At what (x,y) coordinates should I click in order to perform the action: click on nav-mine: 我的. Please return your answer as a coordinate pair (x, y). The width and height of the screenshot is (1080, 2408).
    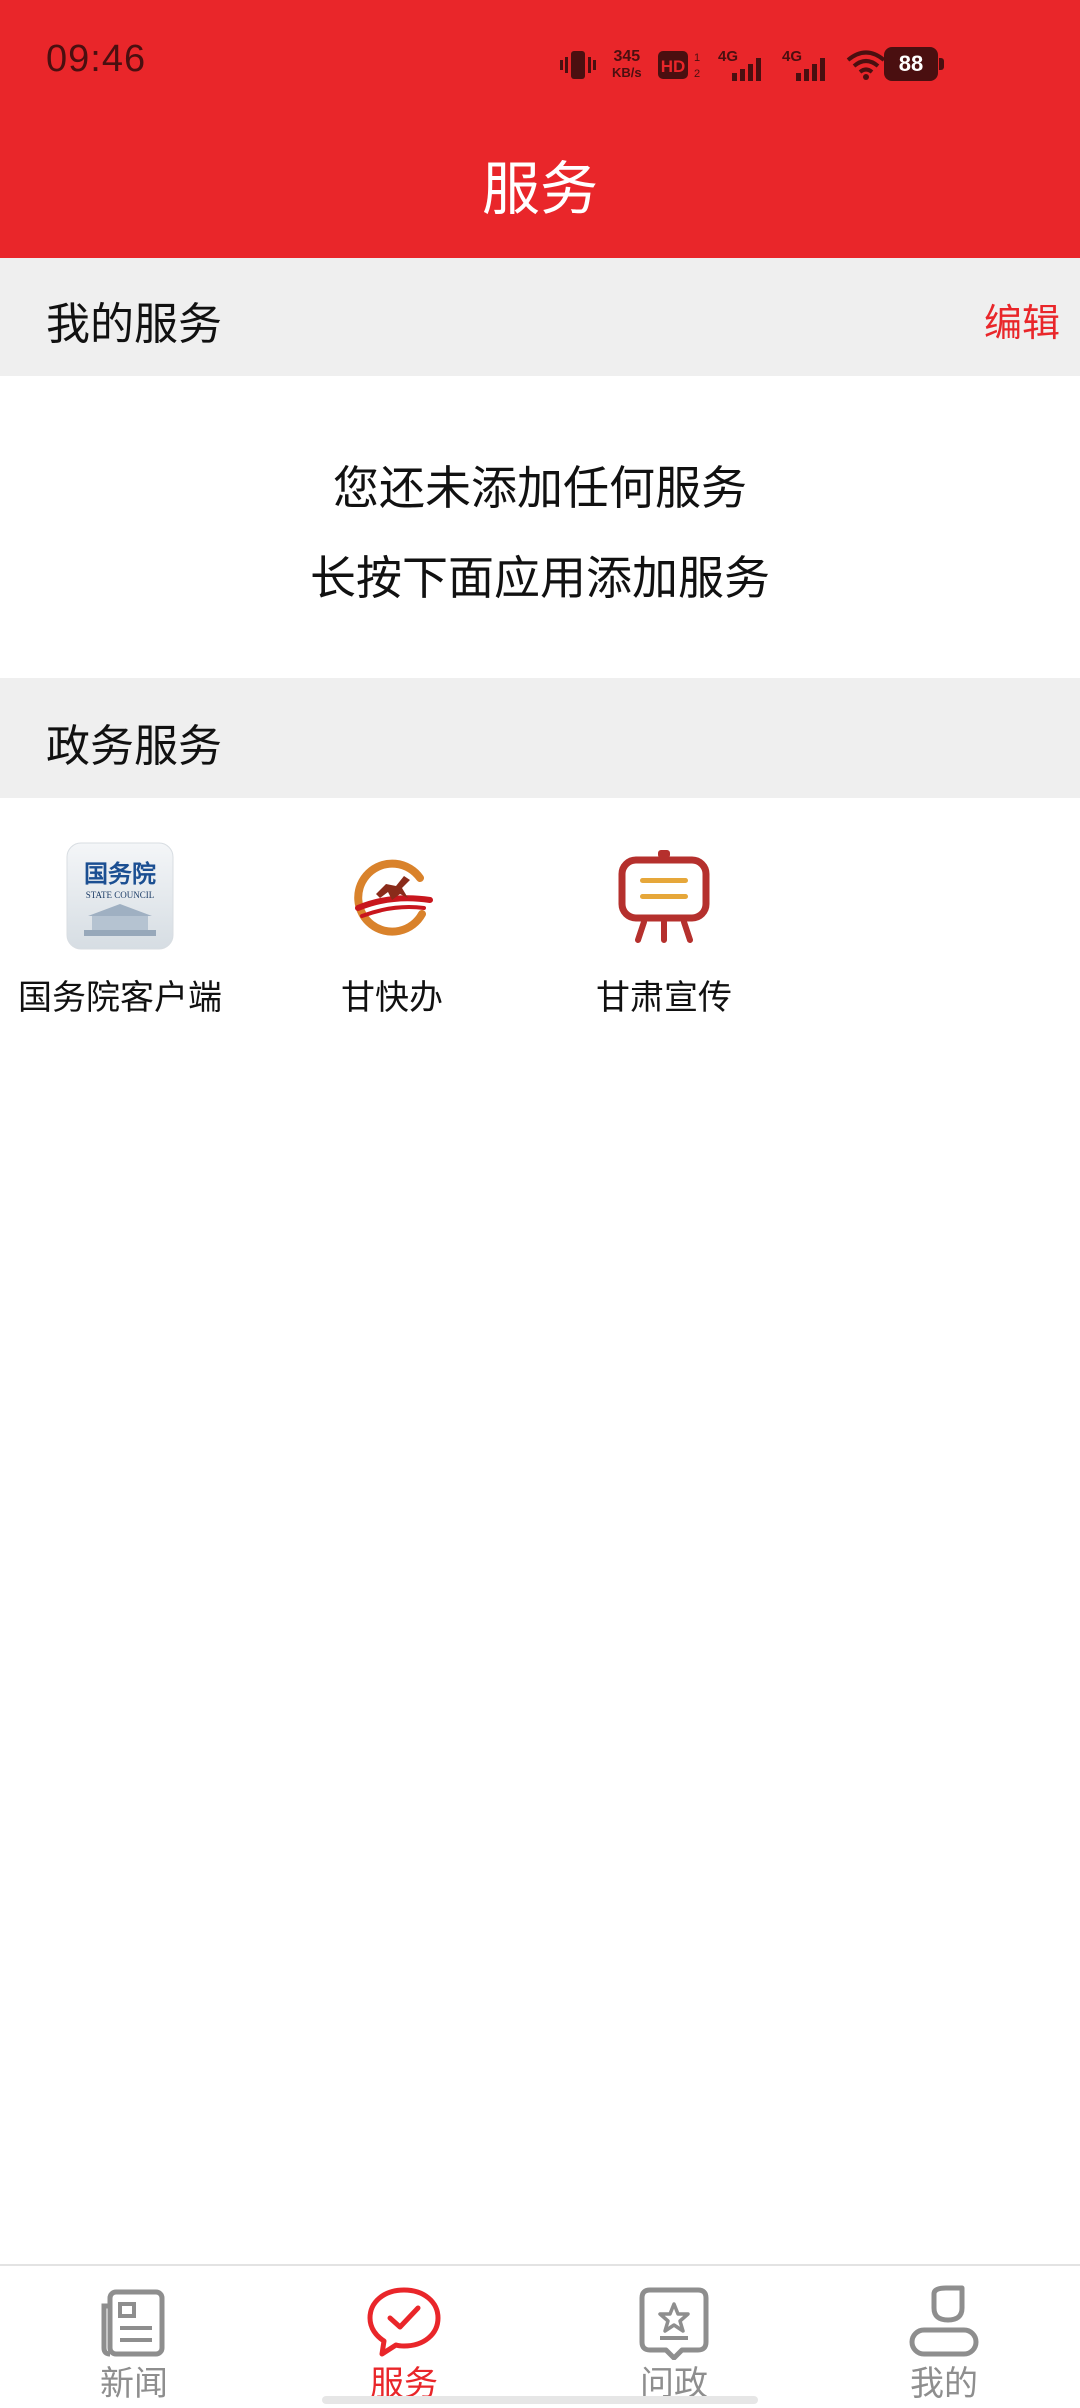
    Looking at the image, I should click on (944, 2344).